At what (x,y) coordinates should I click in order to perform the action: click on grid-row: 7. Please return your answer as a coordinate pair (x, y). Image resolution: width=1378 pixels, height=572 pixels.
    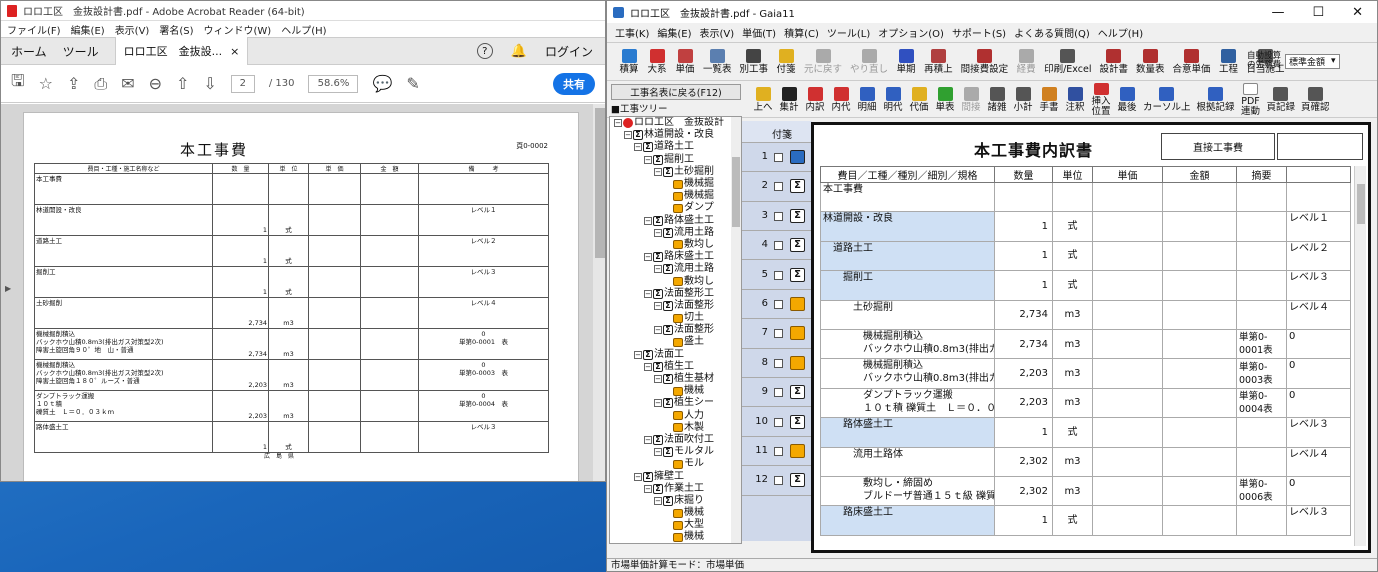
    Looking at the image, I should click on (777, 334).